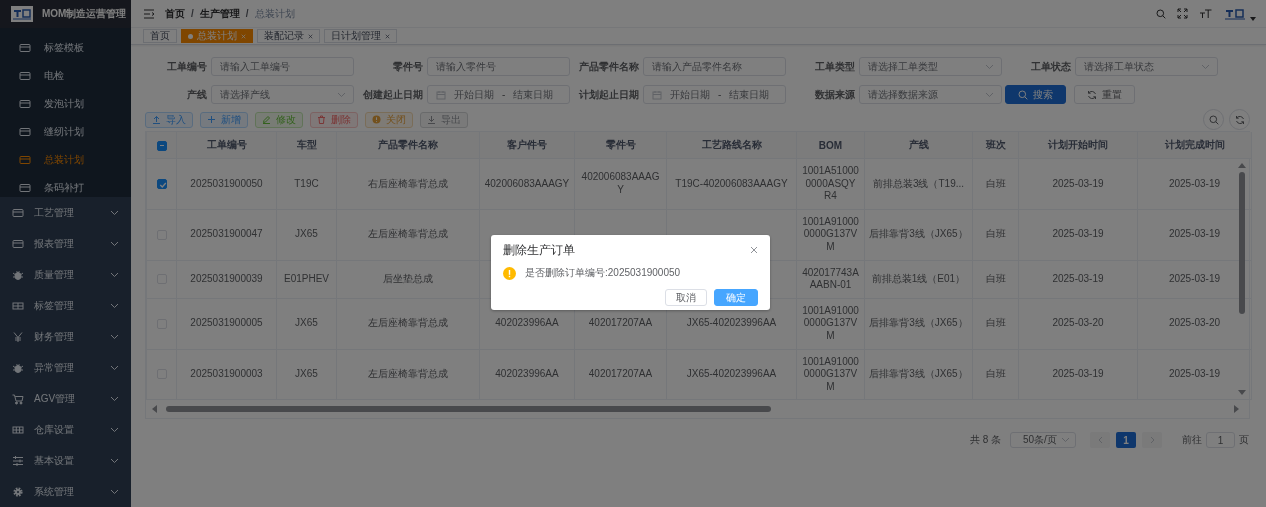  Describe the element at coordinates (306, 184) in the screenshot. I see `table-cell: T19C` at that location.